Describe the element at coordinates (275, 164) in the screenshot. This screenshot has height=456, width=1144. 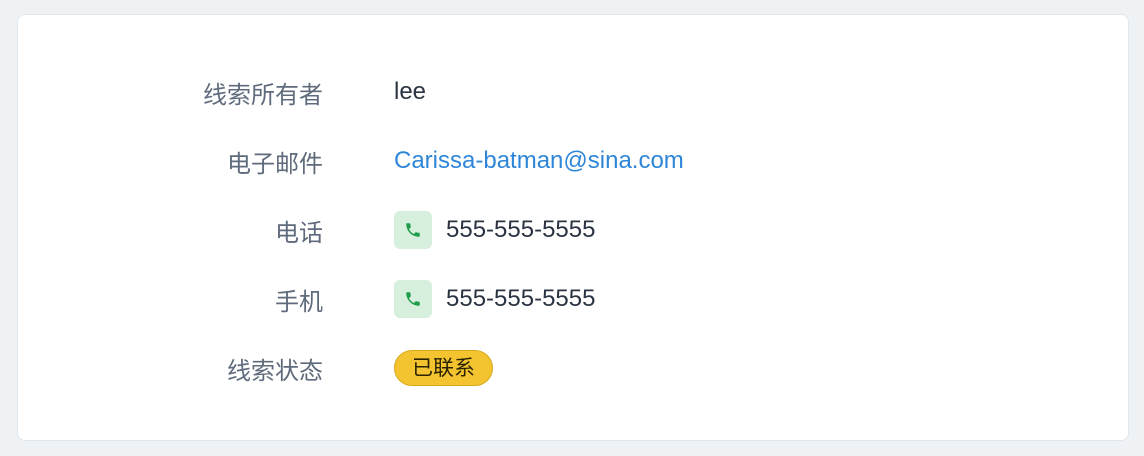
I see `email-label: 电子邮件` at that location.